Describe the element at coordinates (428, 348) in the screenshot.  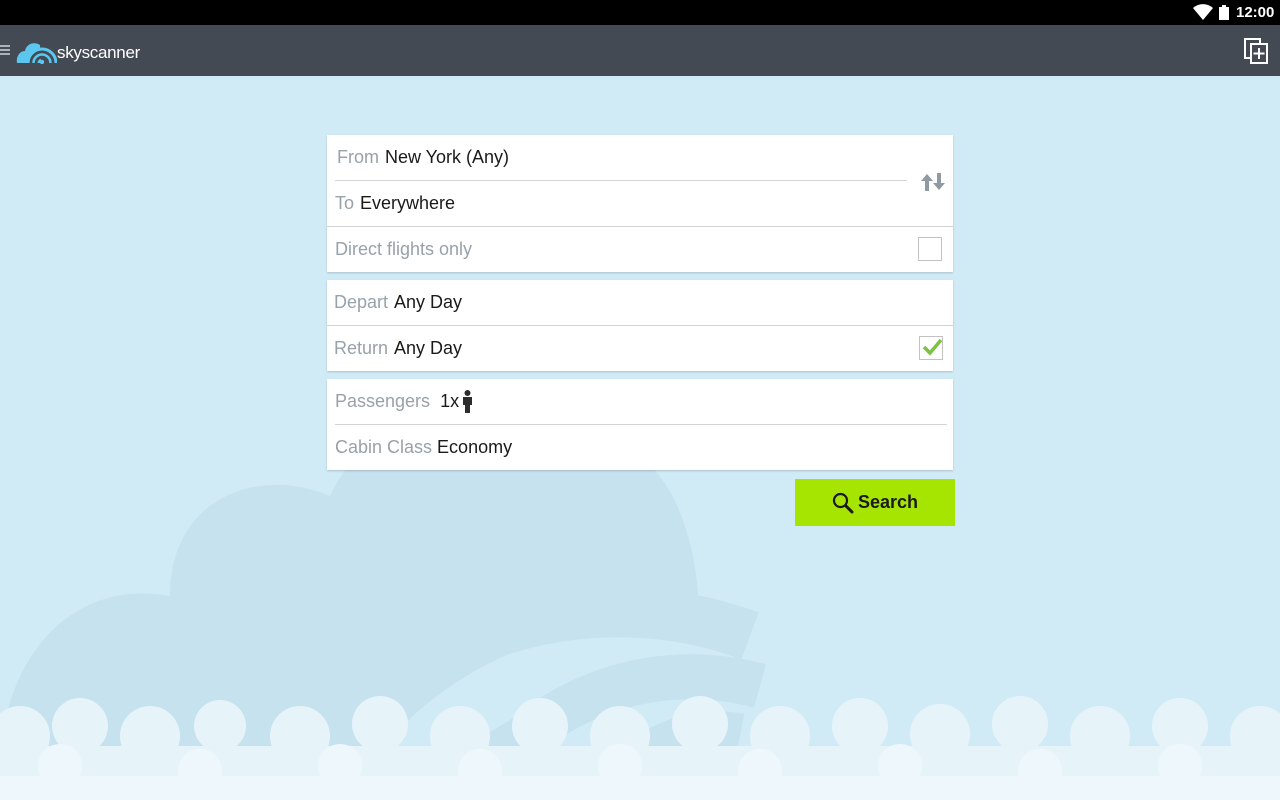
I see `return-value: Any Day` at that location.